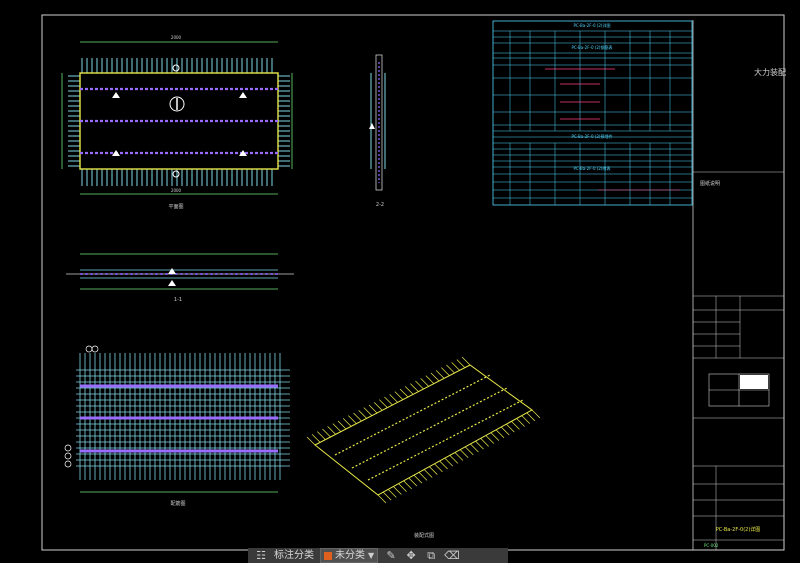  Describe the element at coordinates (177, 426) in the screenshot. I see `rebar-view: 配筋图` at that location.